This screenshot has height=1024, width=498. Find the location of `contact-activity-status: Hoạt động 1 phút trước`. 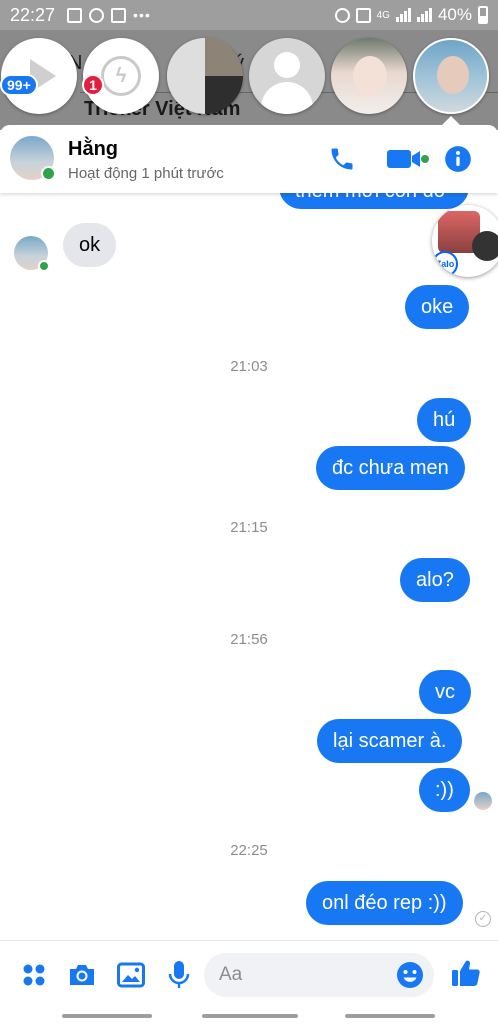

contact-activity-status: Hoạt động 1 phút trước is located at coordinates (146, 173).